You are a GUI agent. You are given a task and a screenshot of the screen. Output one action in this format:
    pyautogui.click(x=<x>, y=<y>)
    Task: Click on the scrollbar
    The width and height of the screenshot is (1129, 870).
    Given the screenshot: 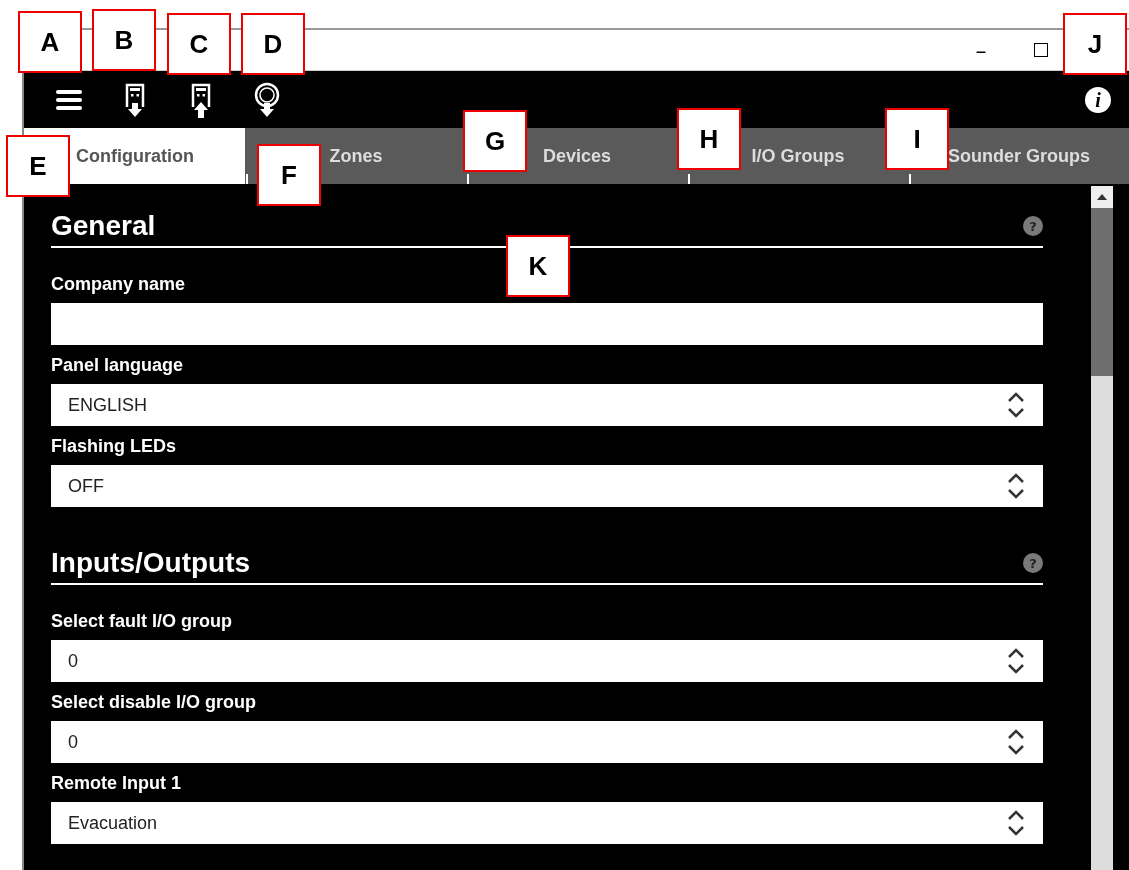 What is the action you would take?
    pyautogui.click(x=1102, y=528)
    